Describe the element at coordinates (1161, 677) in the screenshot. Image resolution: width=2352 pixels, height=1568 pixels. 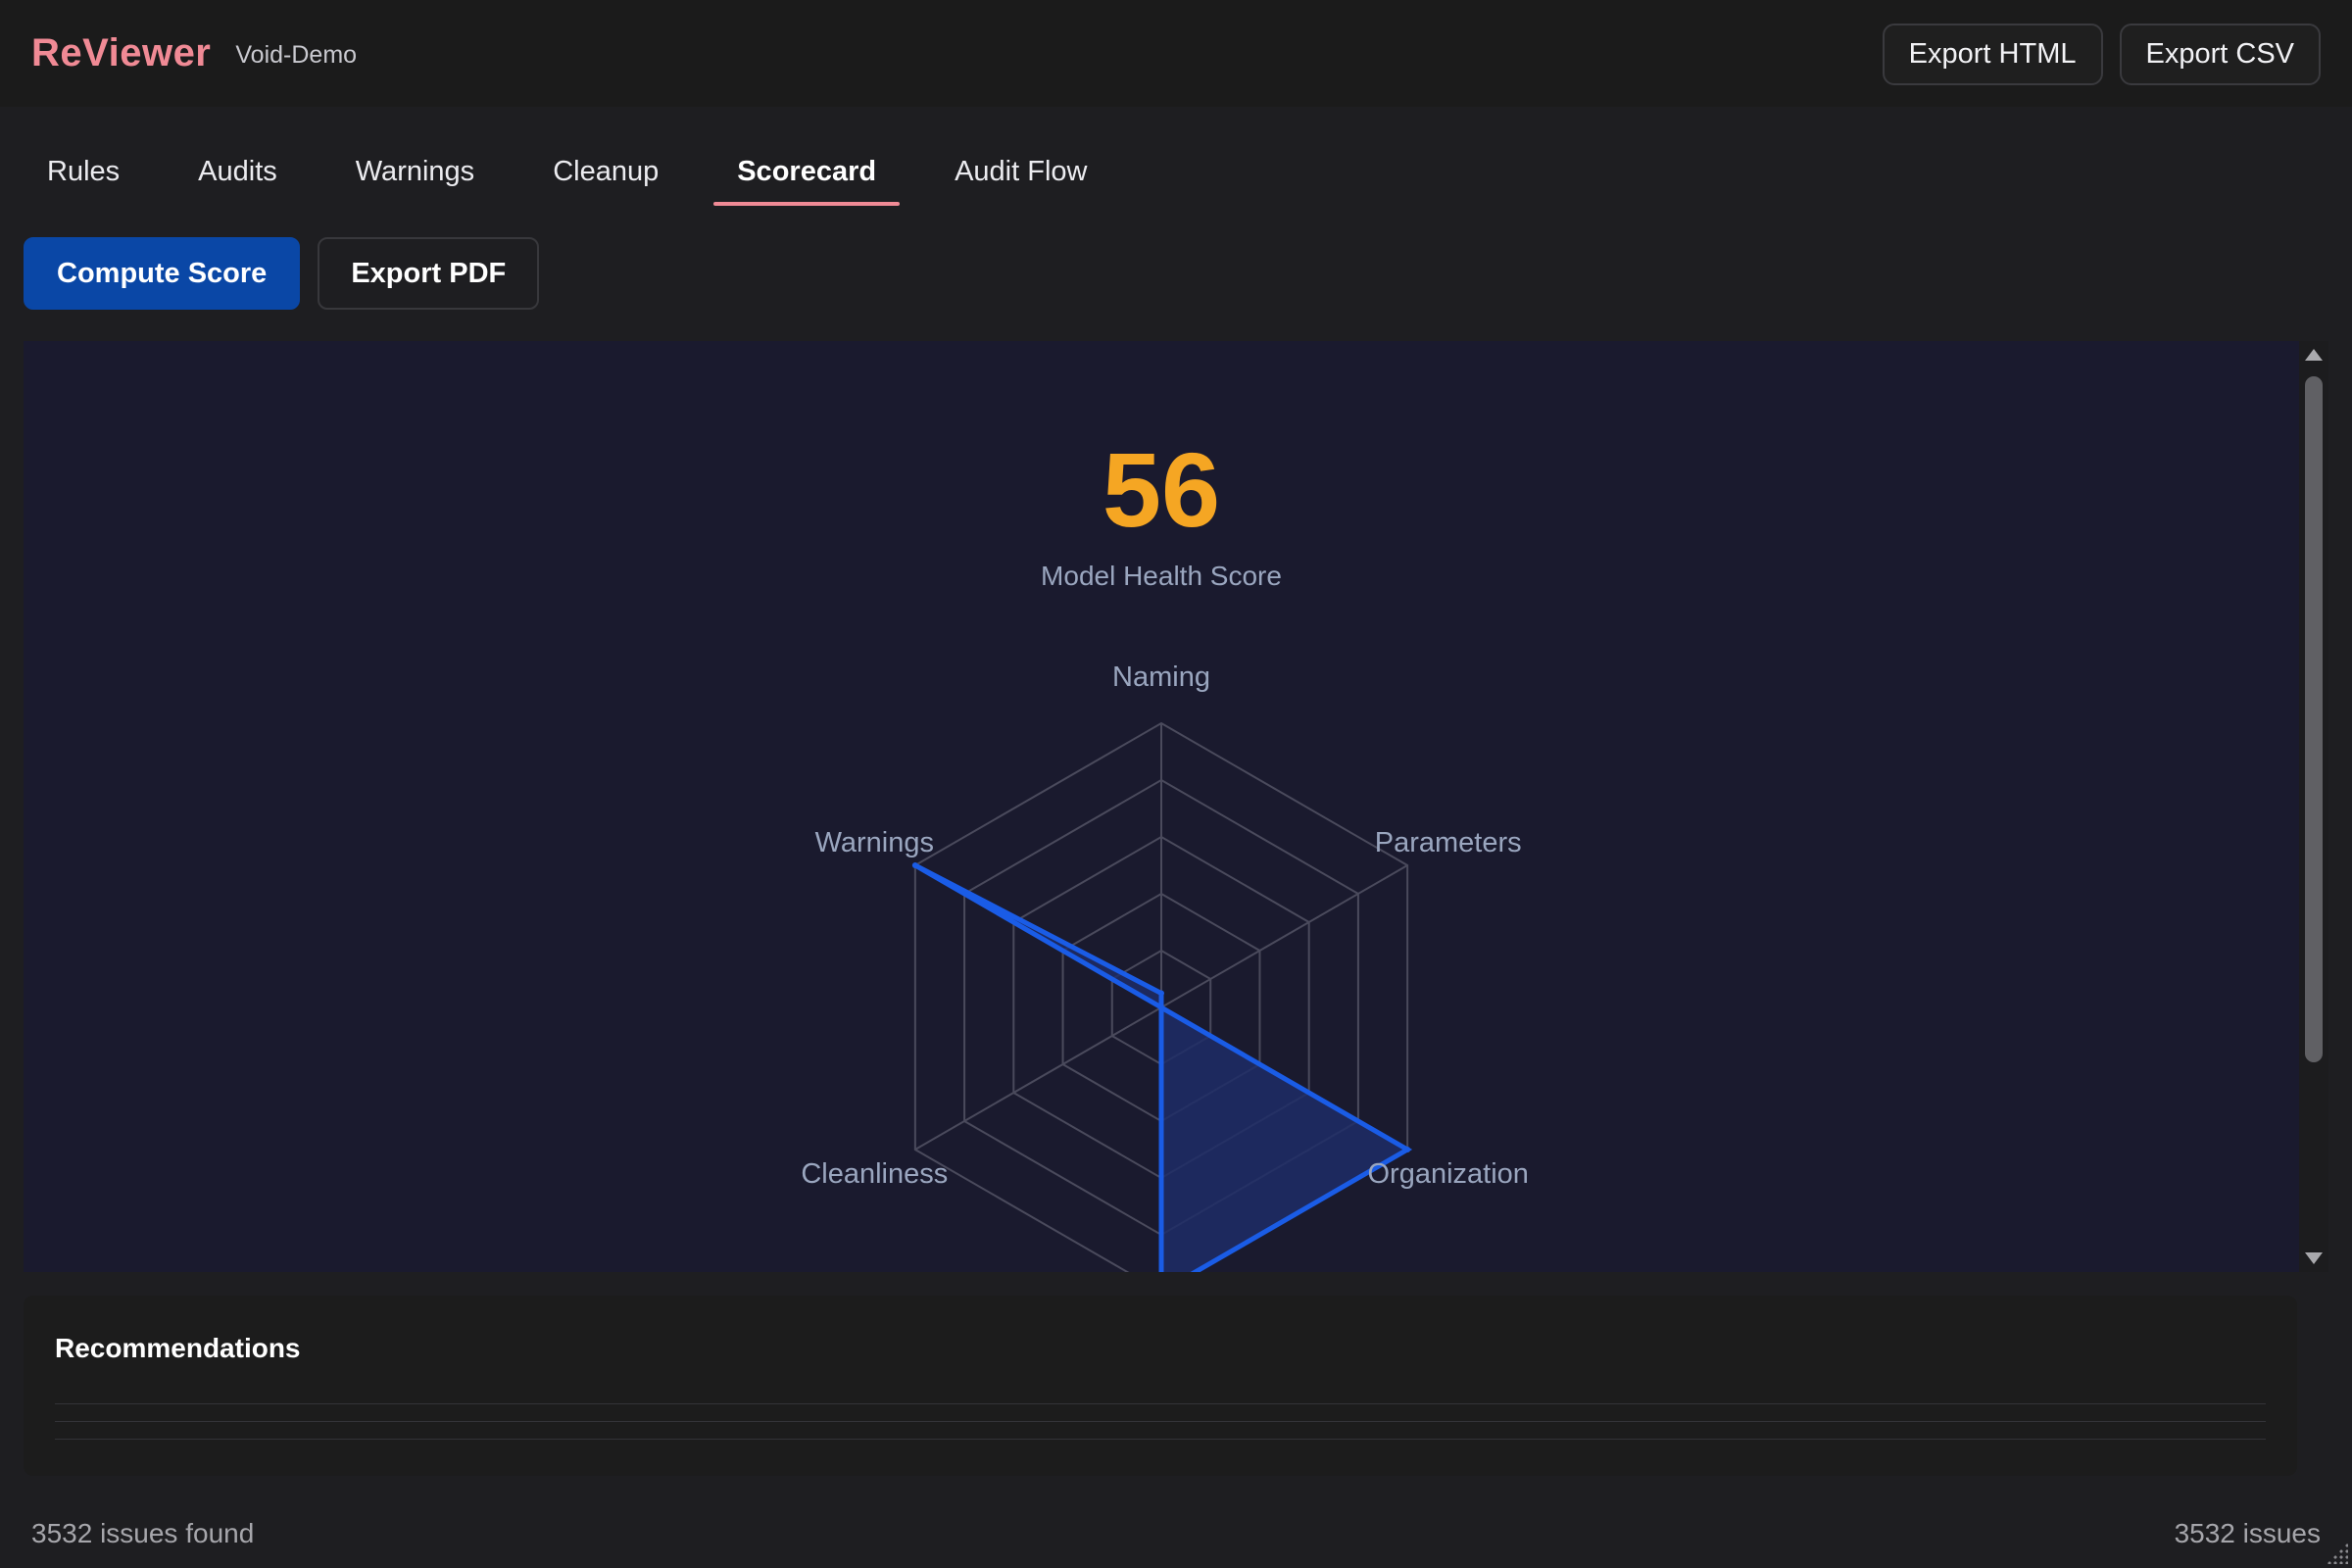
I see `radar-axis-label: Naming` at that location.